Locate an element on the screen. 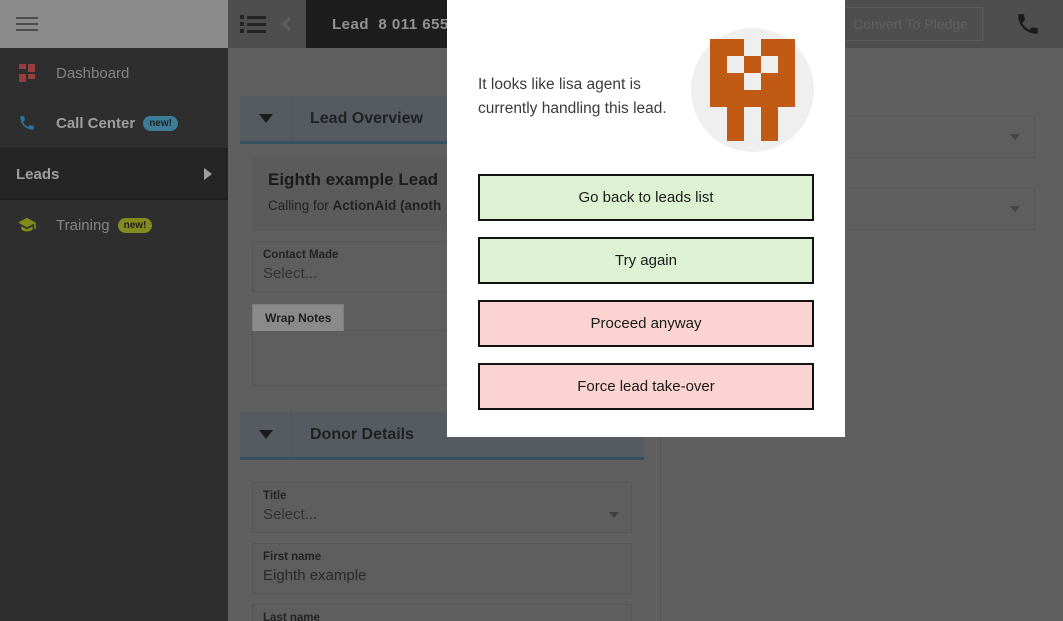  robot-mascot-icon is located at coordinates (752, 90).